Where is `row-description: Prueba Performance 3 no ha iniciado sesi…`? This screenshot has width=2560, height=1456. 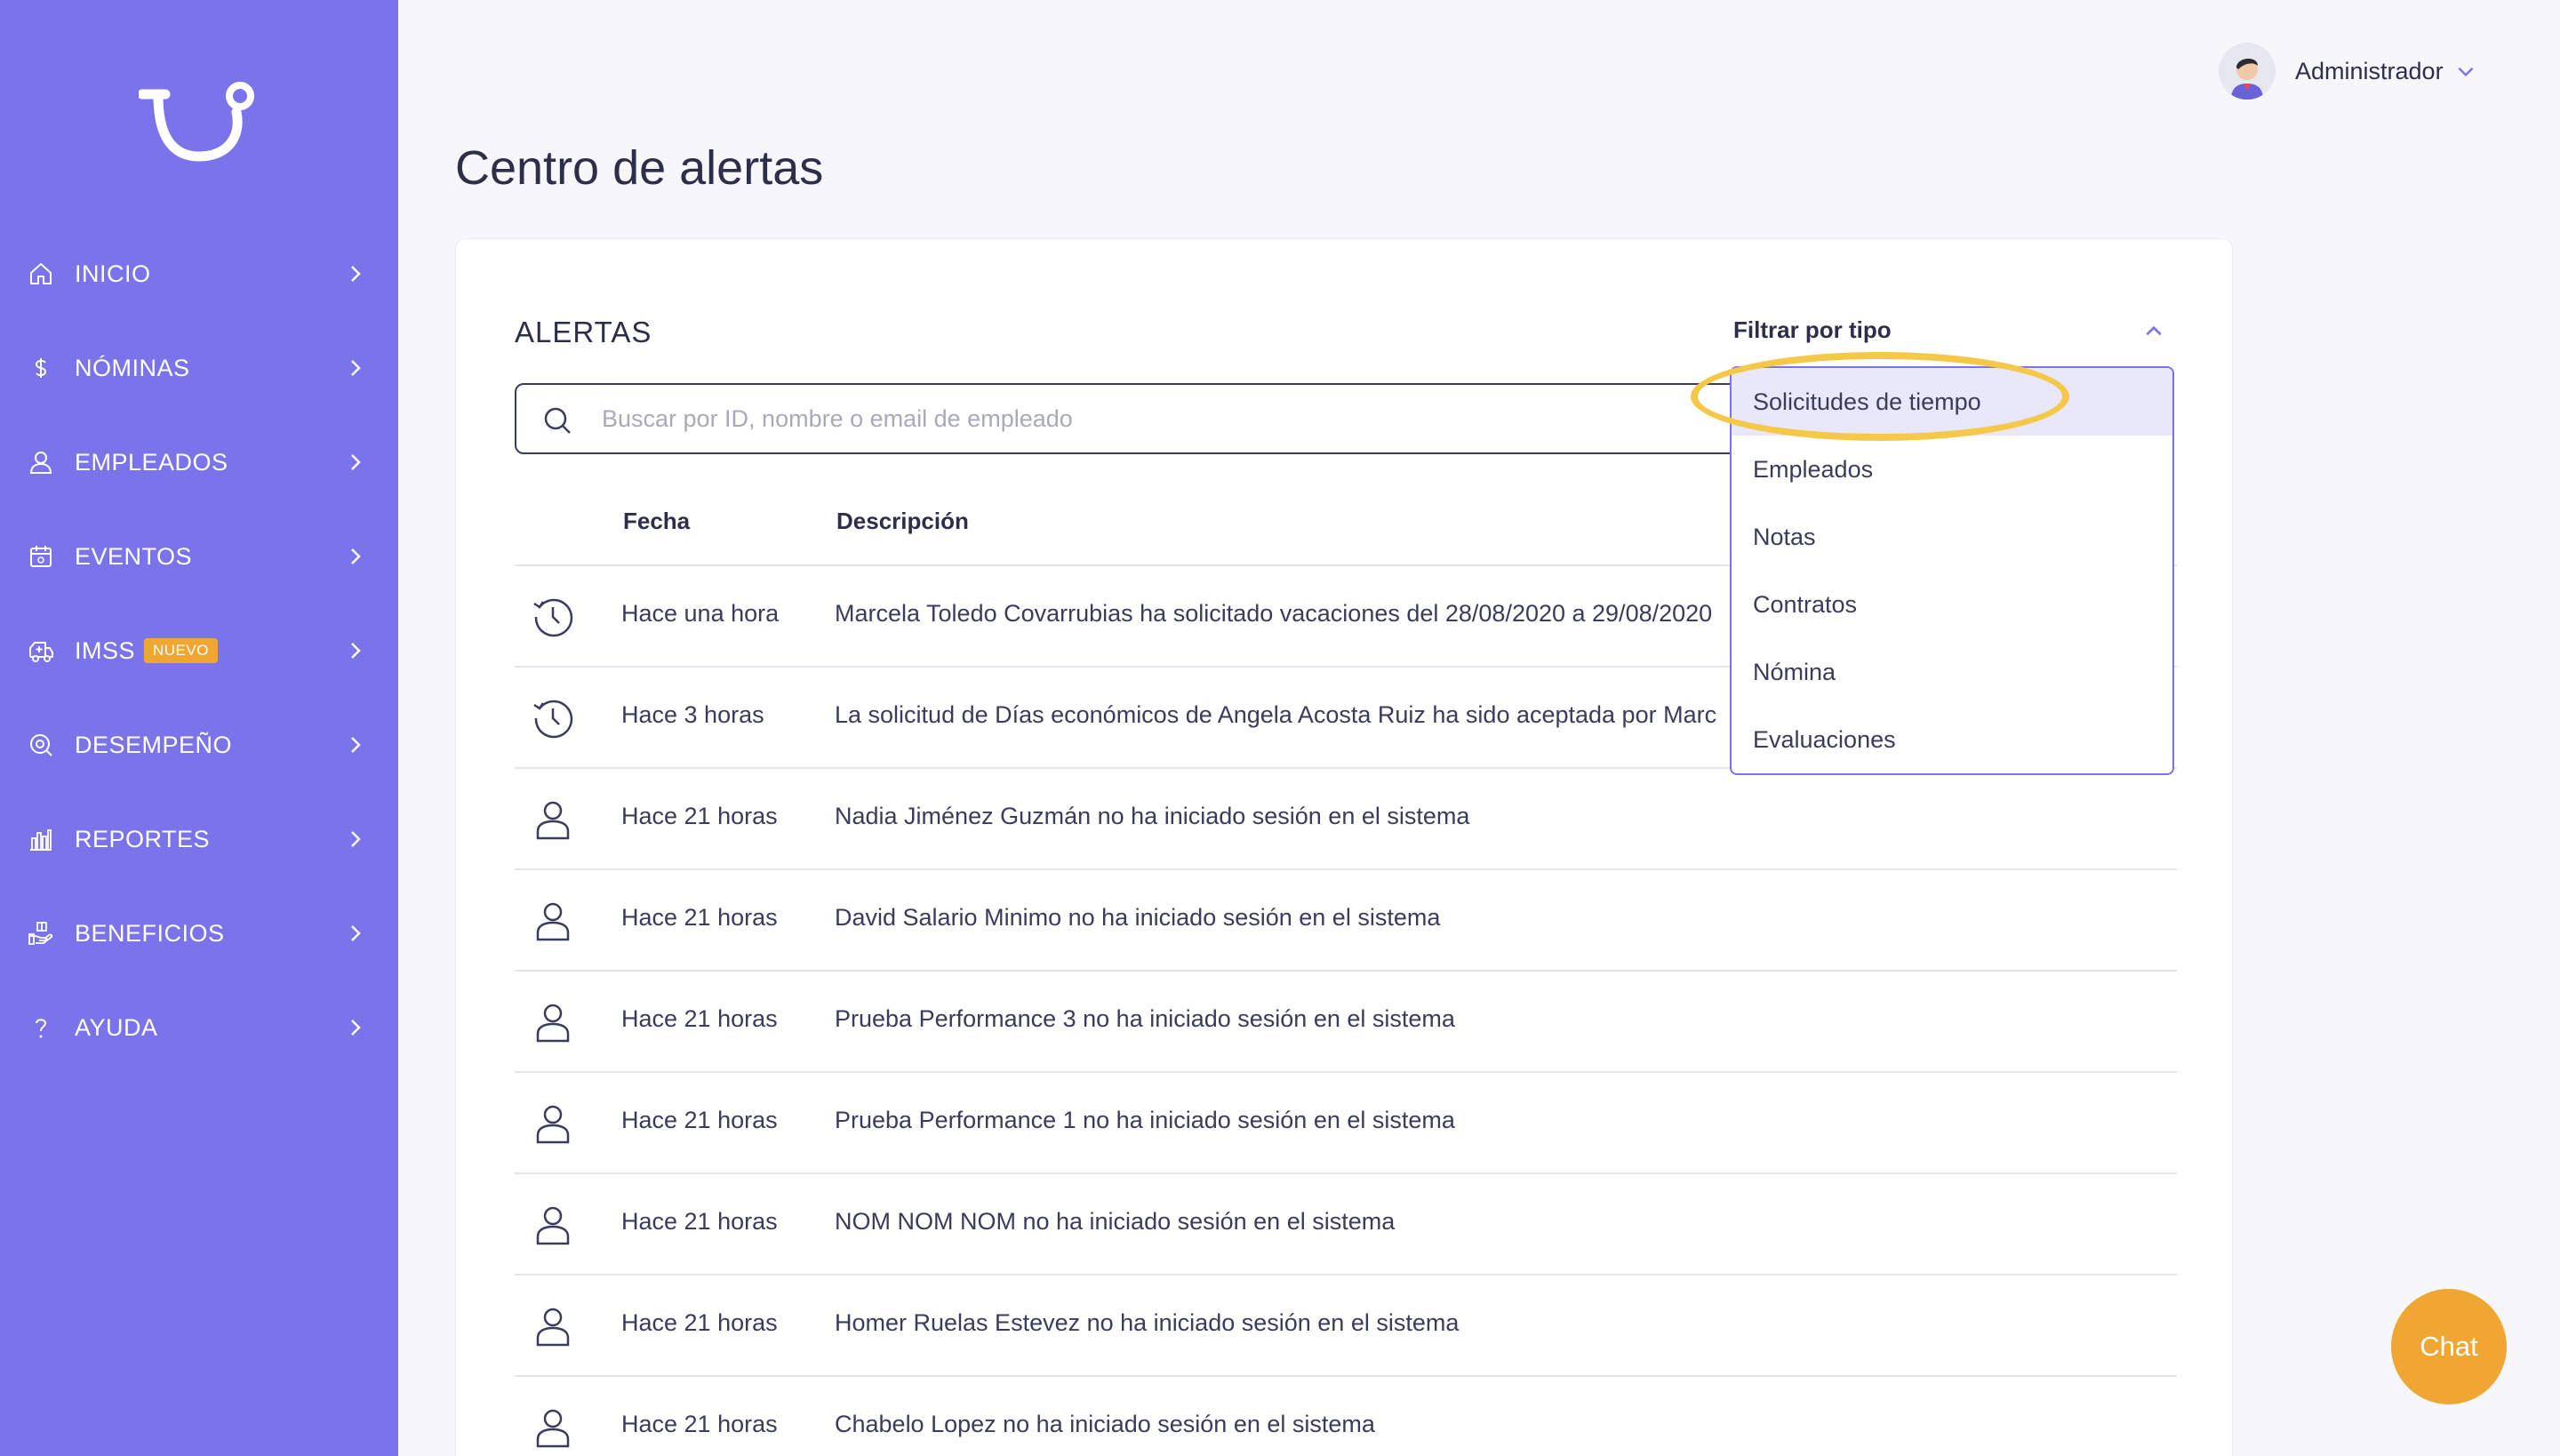
row-description: Prueba Performance 3 no ha iniciado sesi… is located at coordinates (1145, 1018).